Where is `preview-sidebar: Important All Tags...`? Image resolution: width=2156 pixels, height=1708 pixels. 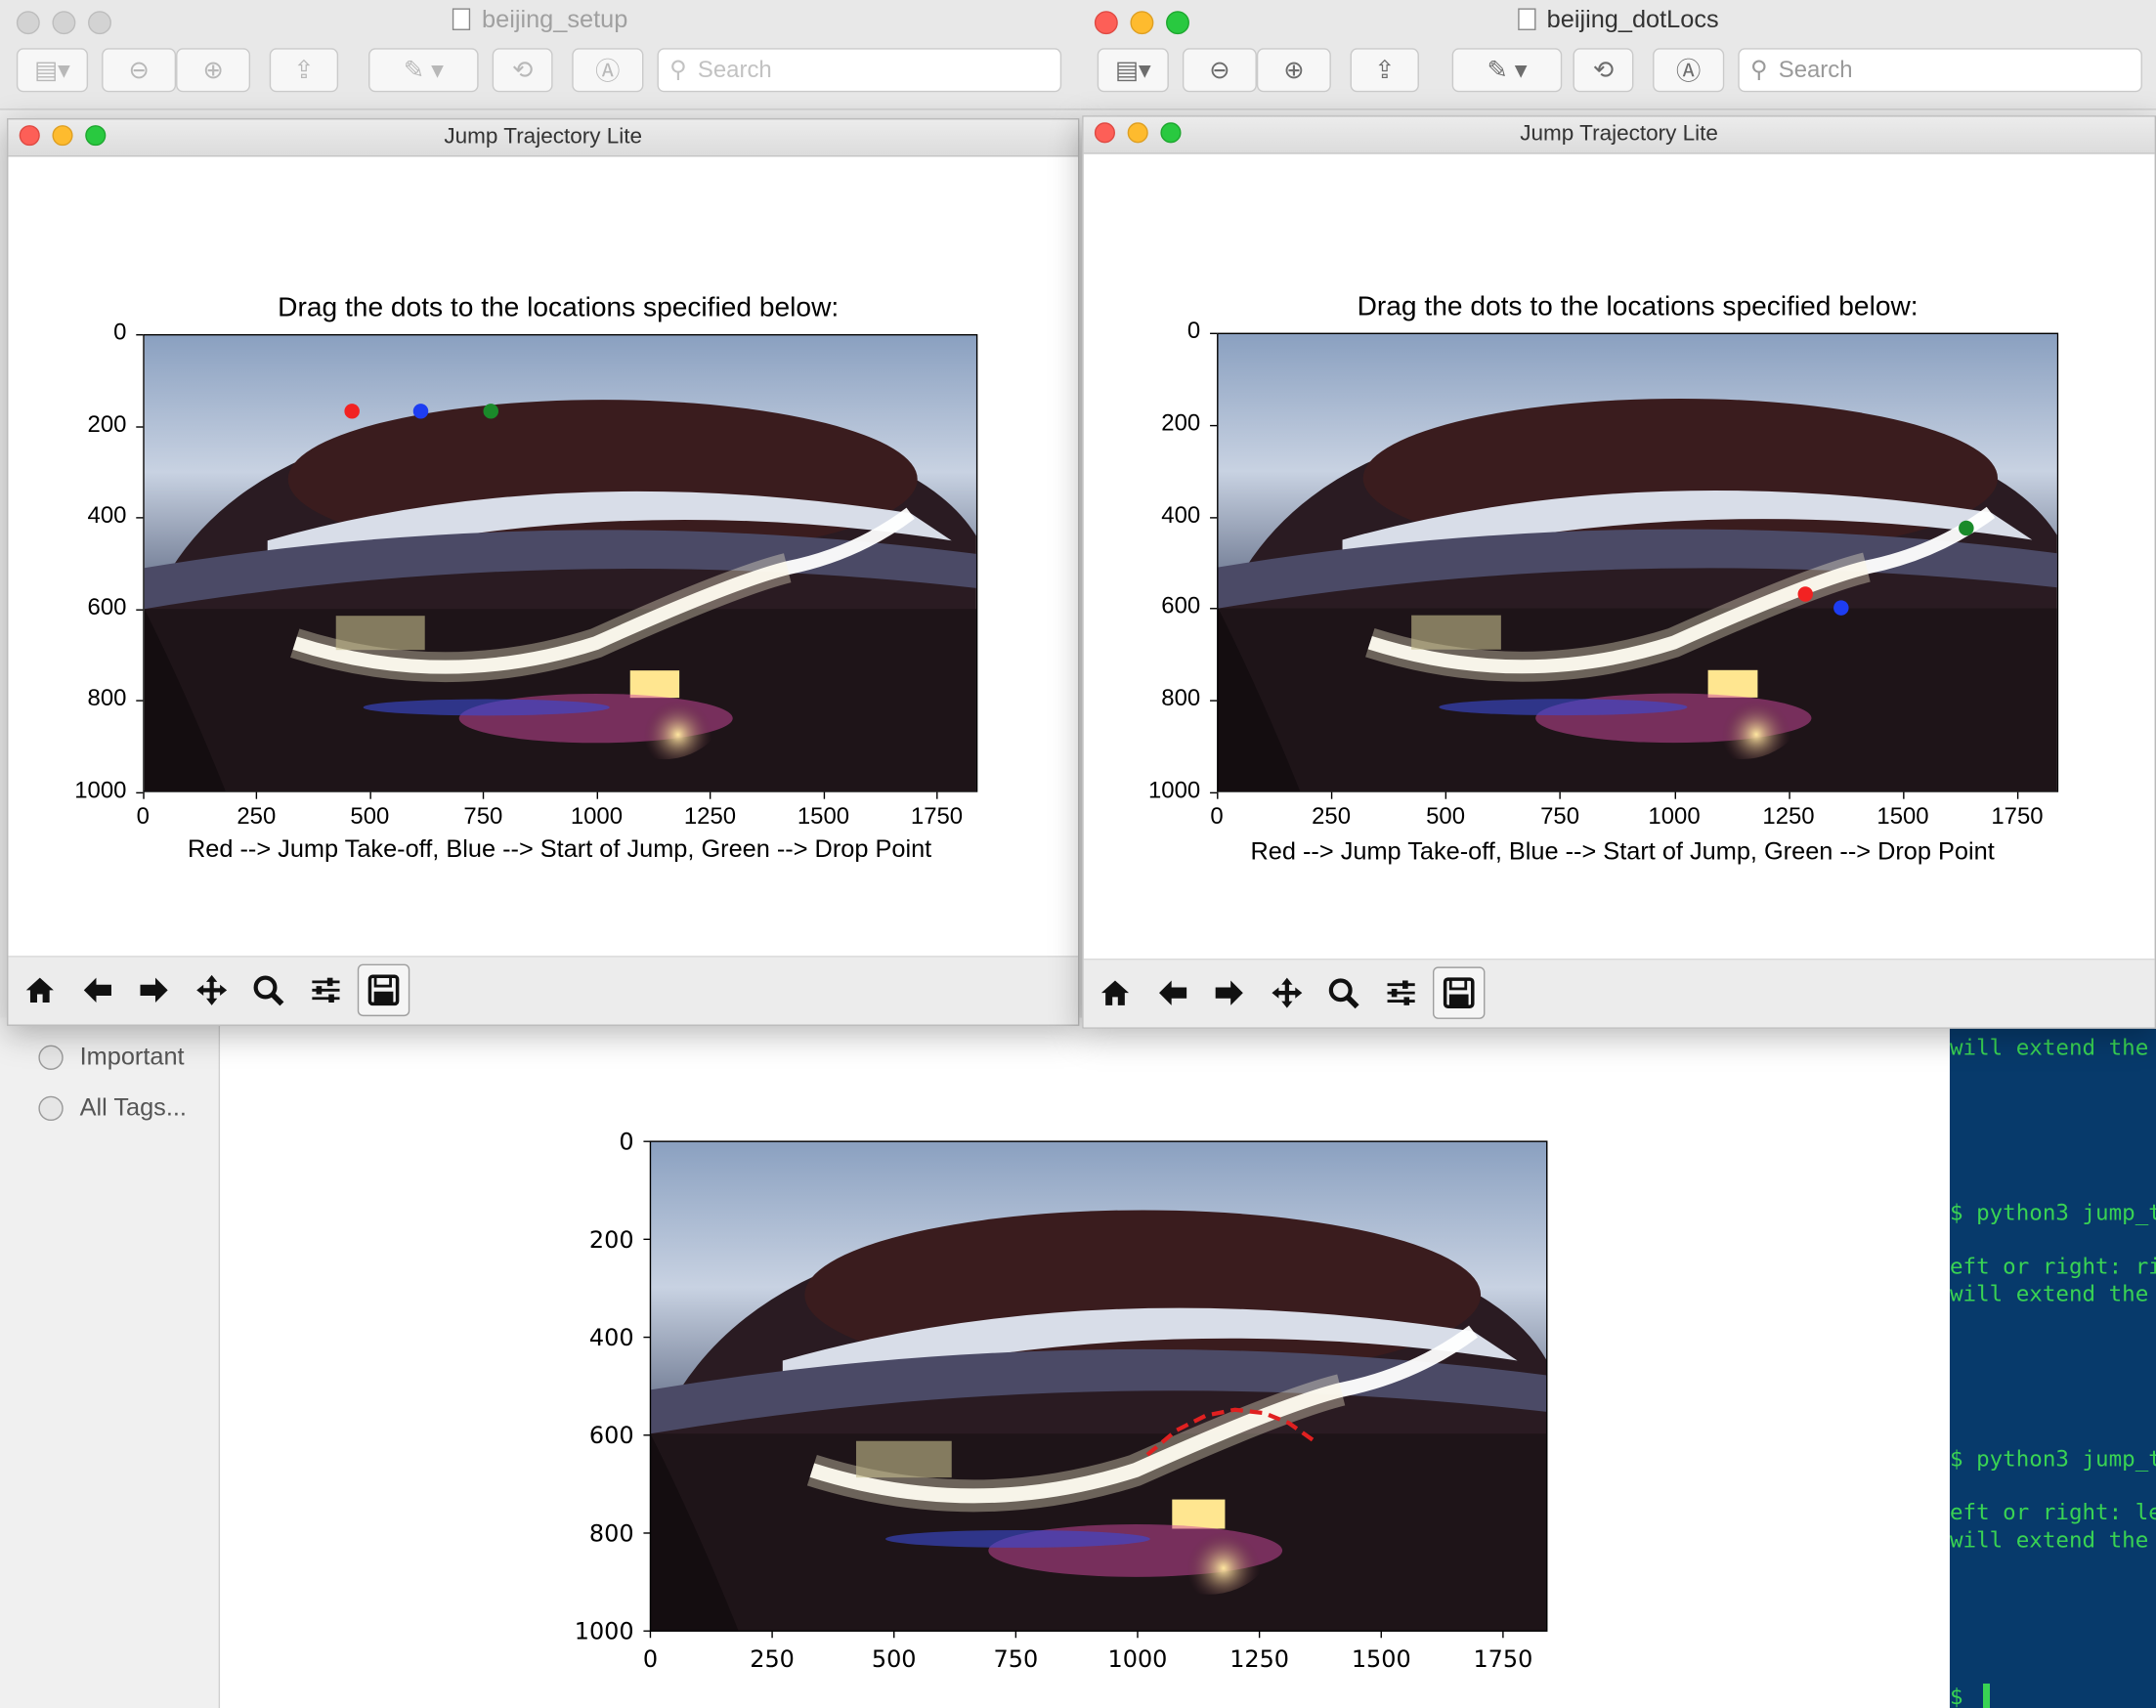
preview-sidebar: Important All Tags... is located at coordinates (111, 1362).